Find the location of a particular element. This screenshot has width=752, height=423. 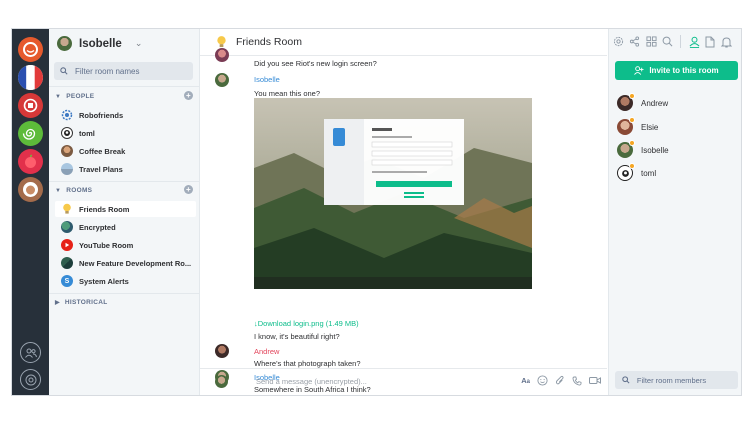

group-avatar-spiral is located at coordinates (30, 133).